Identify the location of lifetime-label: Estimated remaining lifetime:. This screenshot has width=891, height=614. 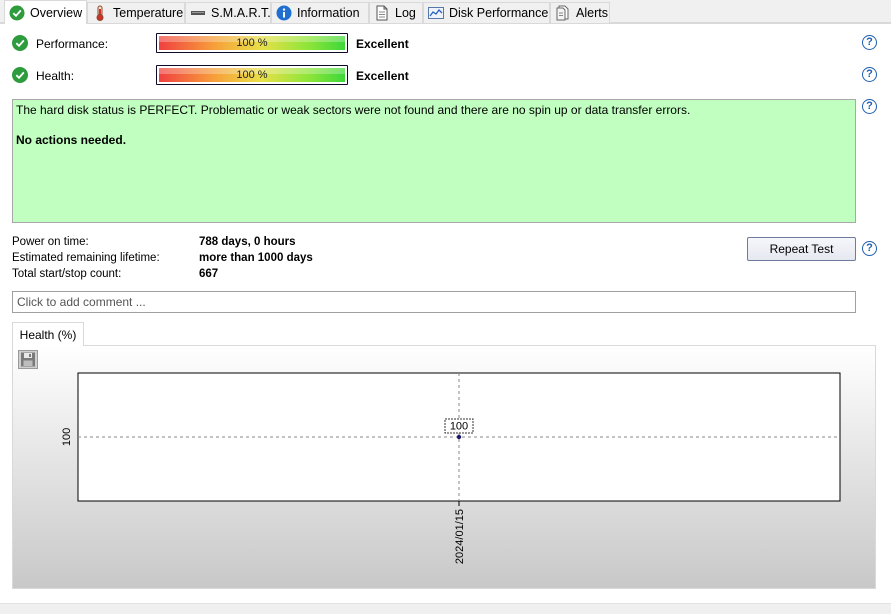
(86, 258).